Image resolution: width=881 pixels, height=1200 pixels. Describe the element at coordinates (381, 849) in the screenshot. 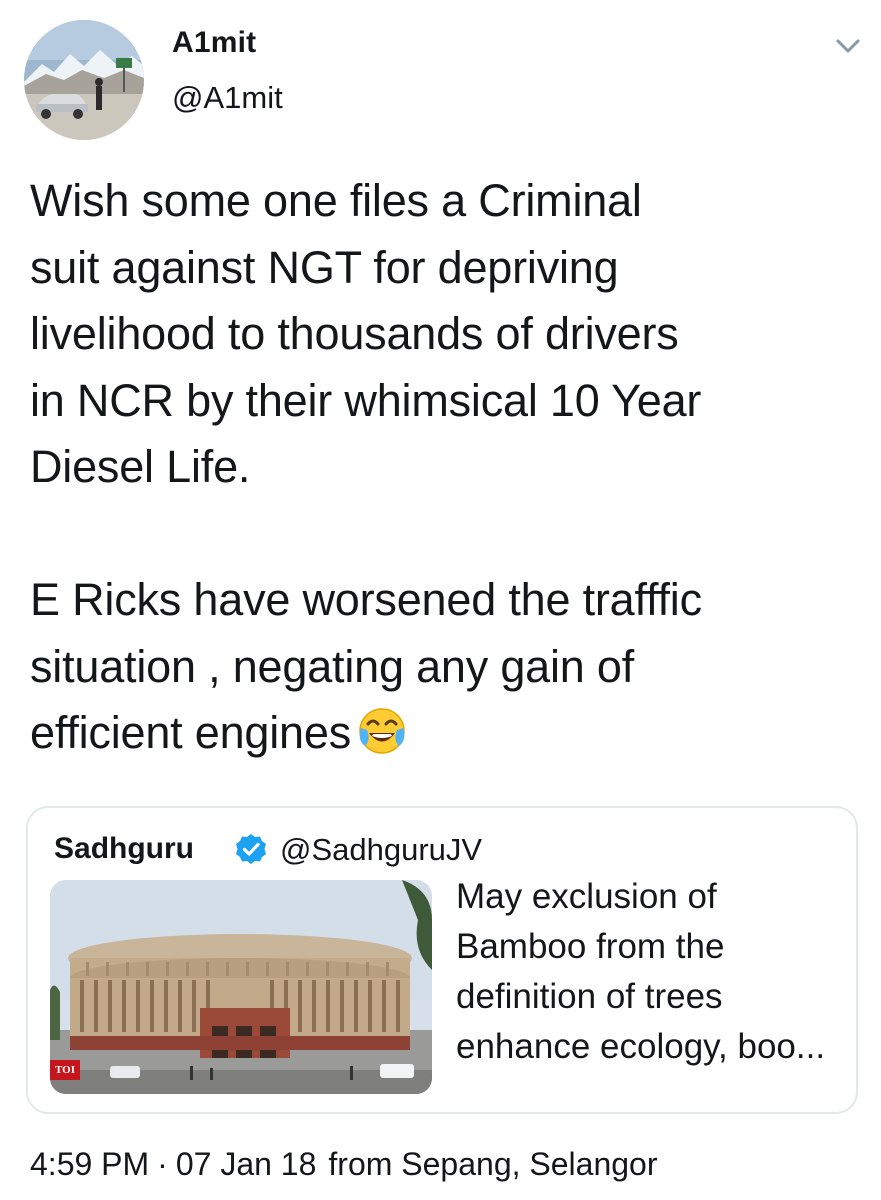

I see `quoted-author-handle: @SadhguruJV` at that location.